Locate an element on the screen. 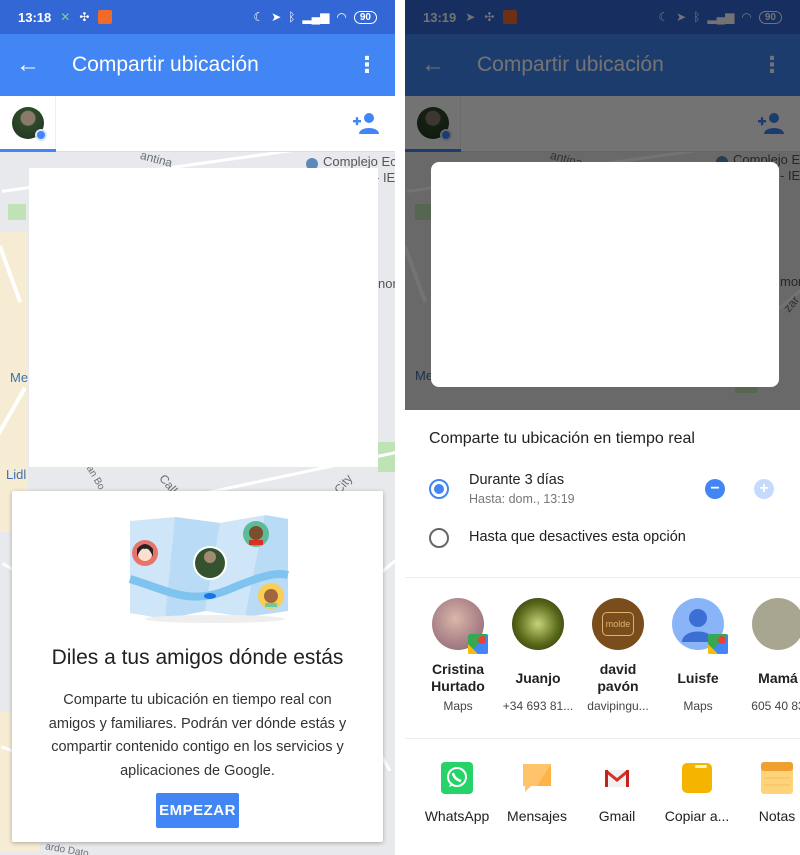  app-notification-icon is located at coordinates (105, 17).